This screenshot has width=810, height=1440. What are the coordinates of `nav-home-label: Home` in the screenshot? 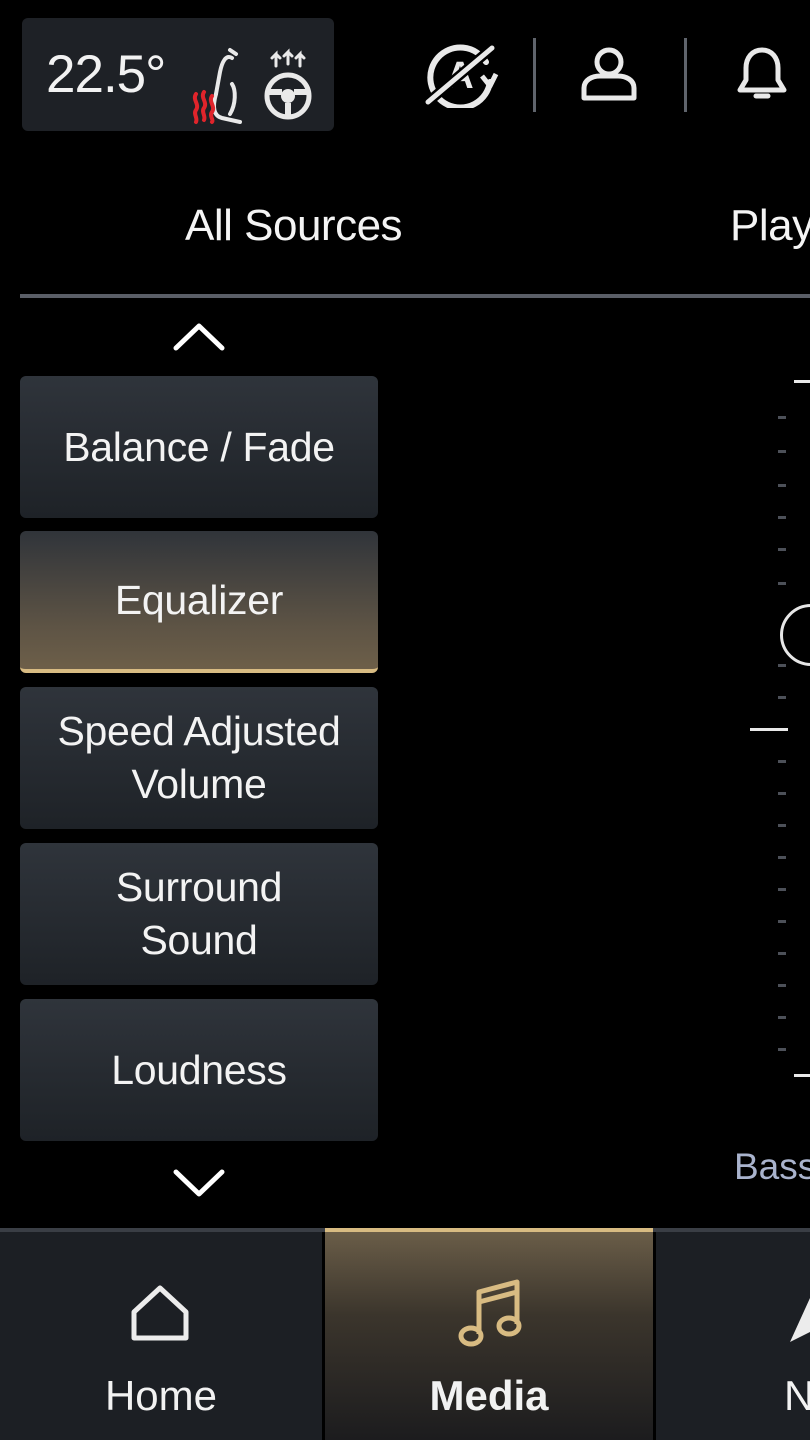 It's located at (161, 1395).